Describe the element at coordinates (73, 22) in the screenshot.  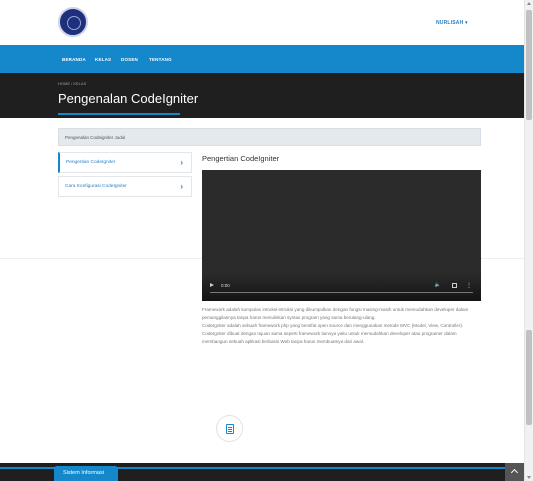
I see `university-logo` at that location.